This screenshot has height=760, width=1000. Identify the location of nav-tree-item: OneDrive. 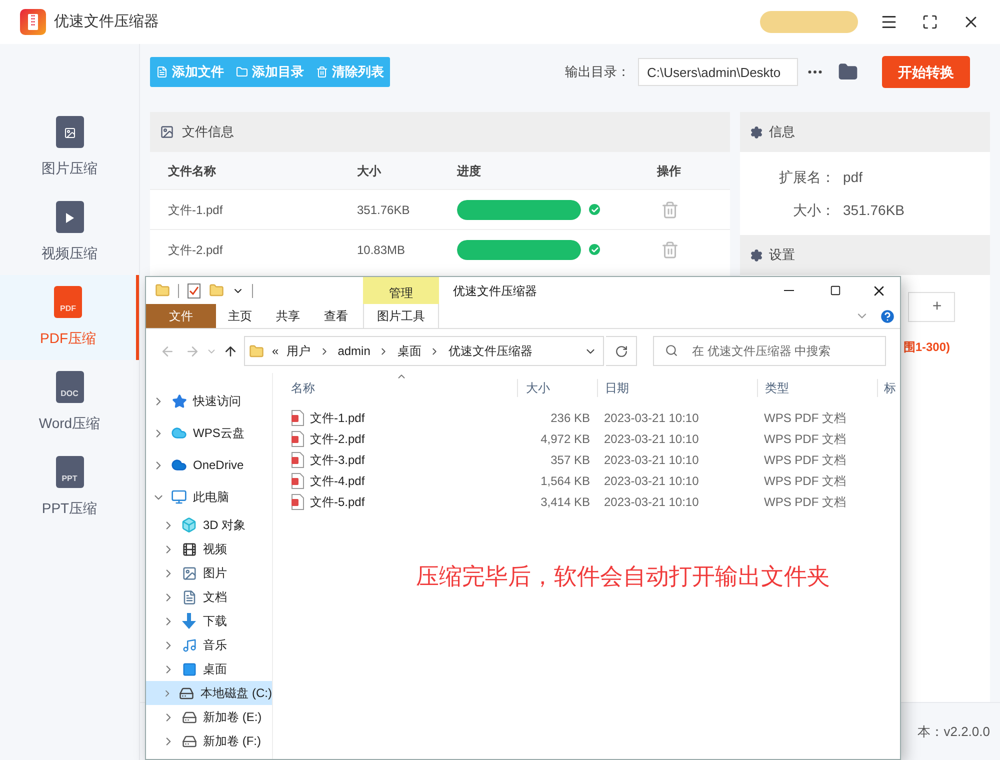
(209, 465).